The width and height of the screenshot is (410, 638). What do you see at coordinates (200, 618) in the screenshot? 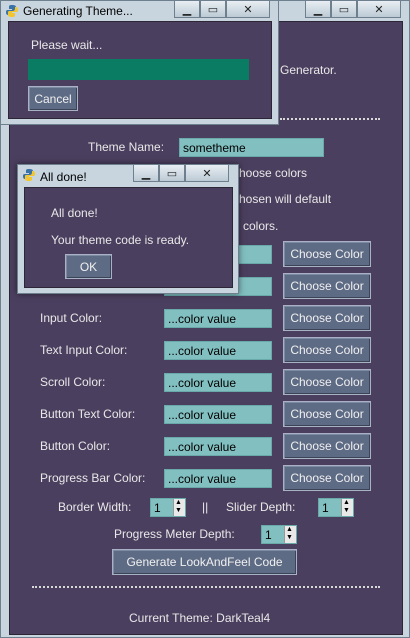
I see `current-theme-text: Current Theme: DarkTeal4` at bounding box center [200, 618].